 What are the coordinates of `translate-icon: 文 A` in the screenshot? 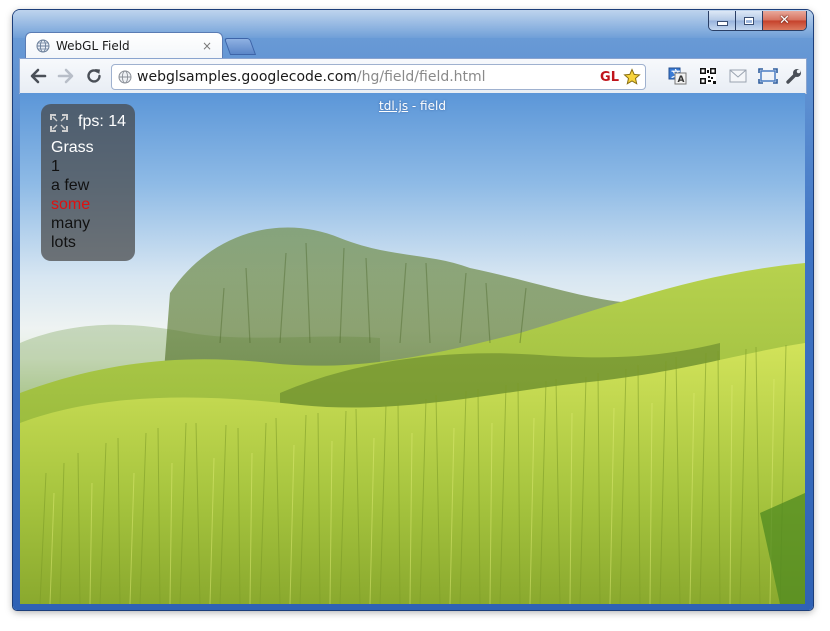 It's located at (678, 76).